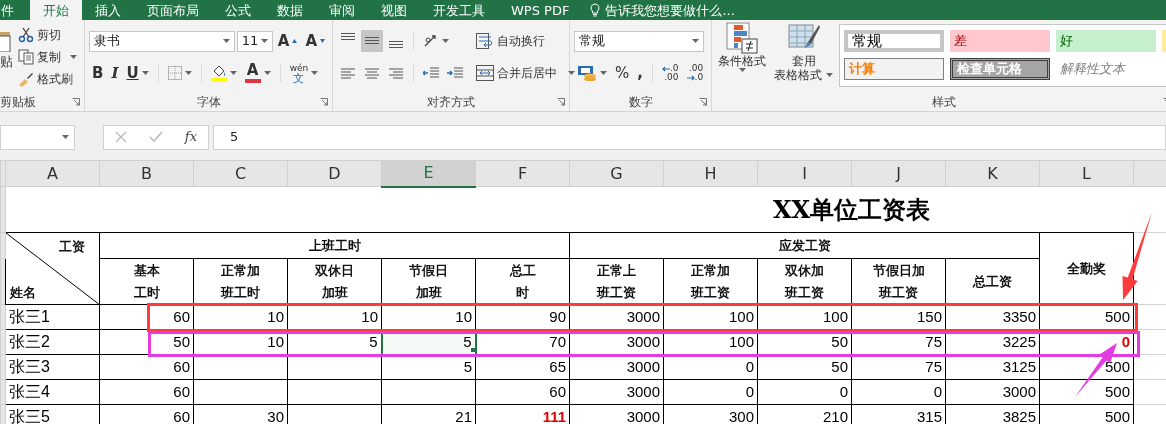 The width and height of the screenshot is (1166, 424). I want to click on header-label: 正常加, so click(710, 270).